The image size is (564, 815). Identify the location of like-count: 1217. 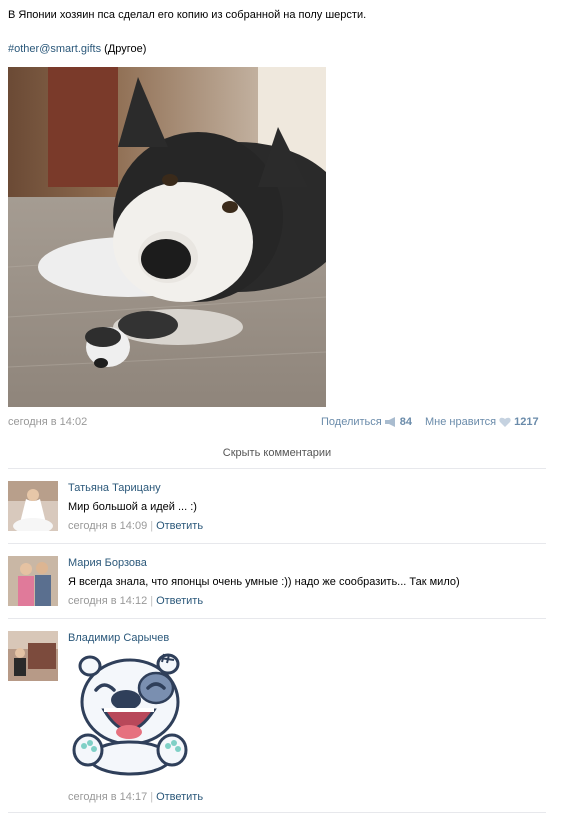
(526, 422).